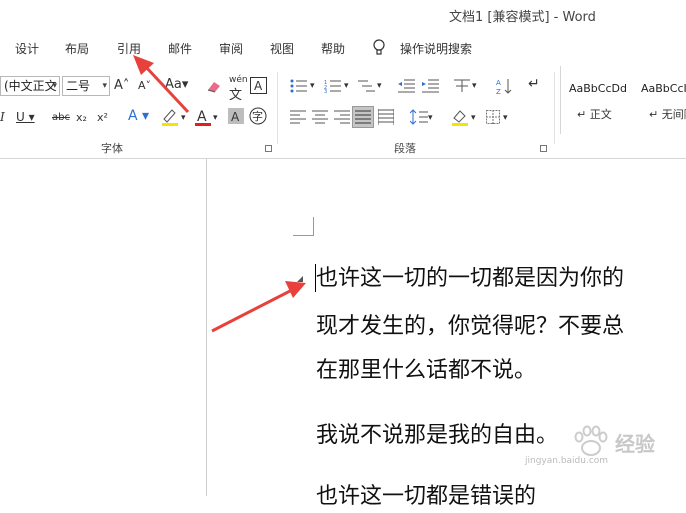  I want to click on font-size-value: 二号, so click(78, 86).